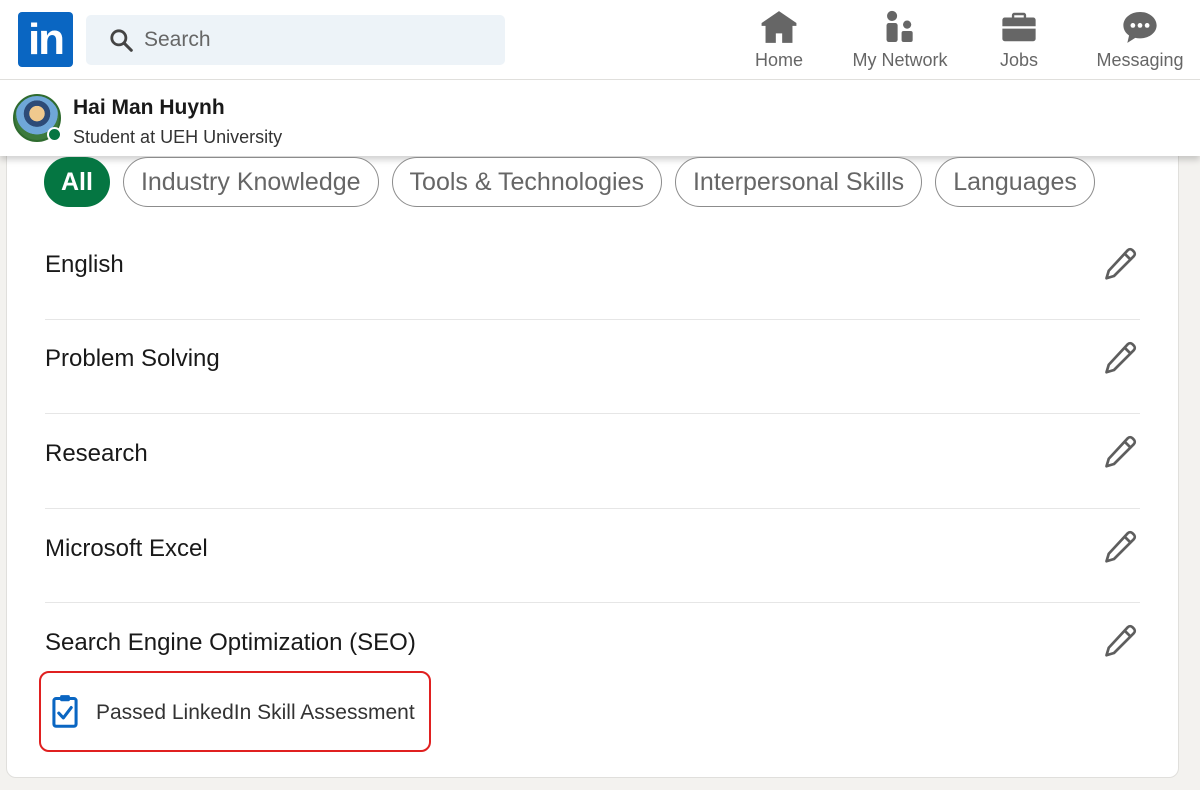 The image size is (1200, 790). What do you see at coordinates (1015, 182) in the screenshot?
I see `filter-languages: Languages` at bounding box center [1015, 182].